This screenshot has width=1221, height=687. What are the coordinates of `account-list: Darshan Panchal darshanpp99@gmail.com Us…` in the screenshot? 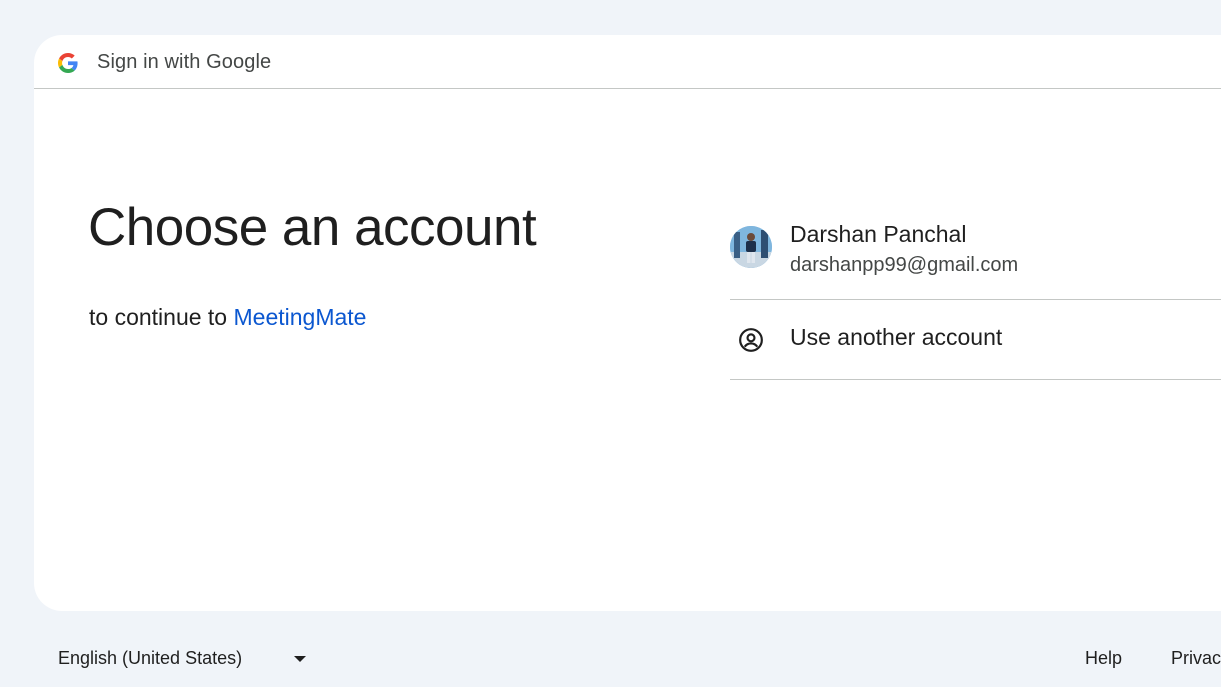 It's located at (975, 300).